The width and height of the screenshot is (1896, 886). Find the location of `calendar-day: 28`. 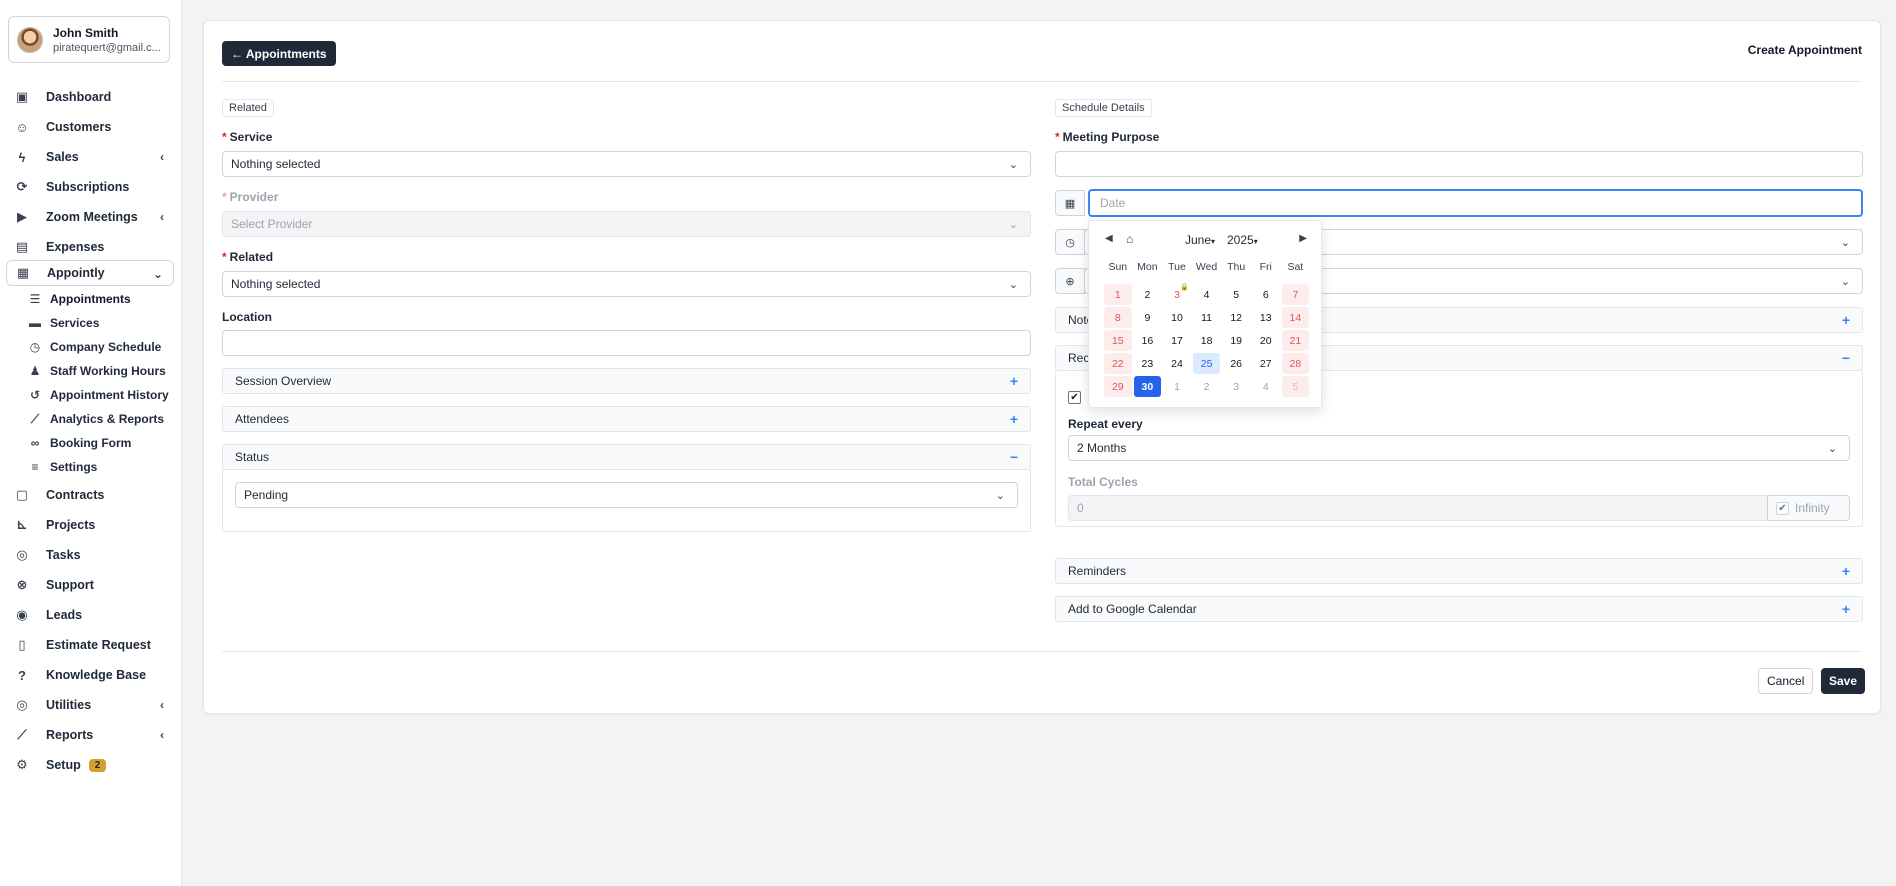

calendar-day: 28 is located at coordinates (1295, 363).